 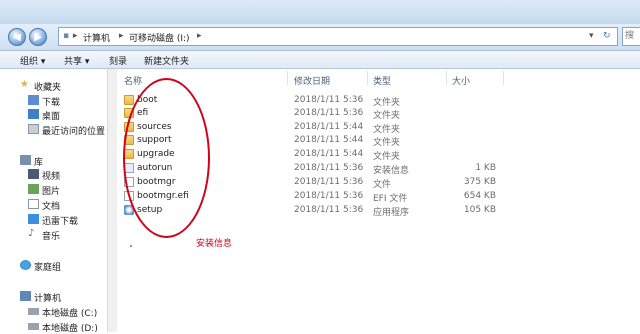 I want to click on xunlei-folder-icon, so click(x=33, y=219).